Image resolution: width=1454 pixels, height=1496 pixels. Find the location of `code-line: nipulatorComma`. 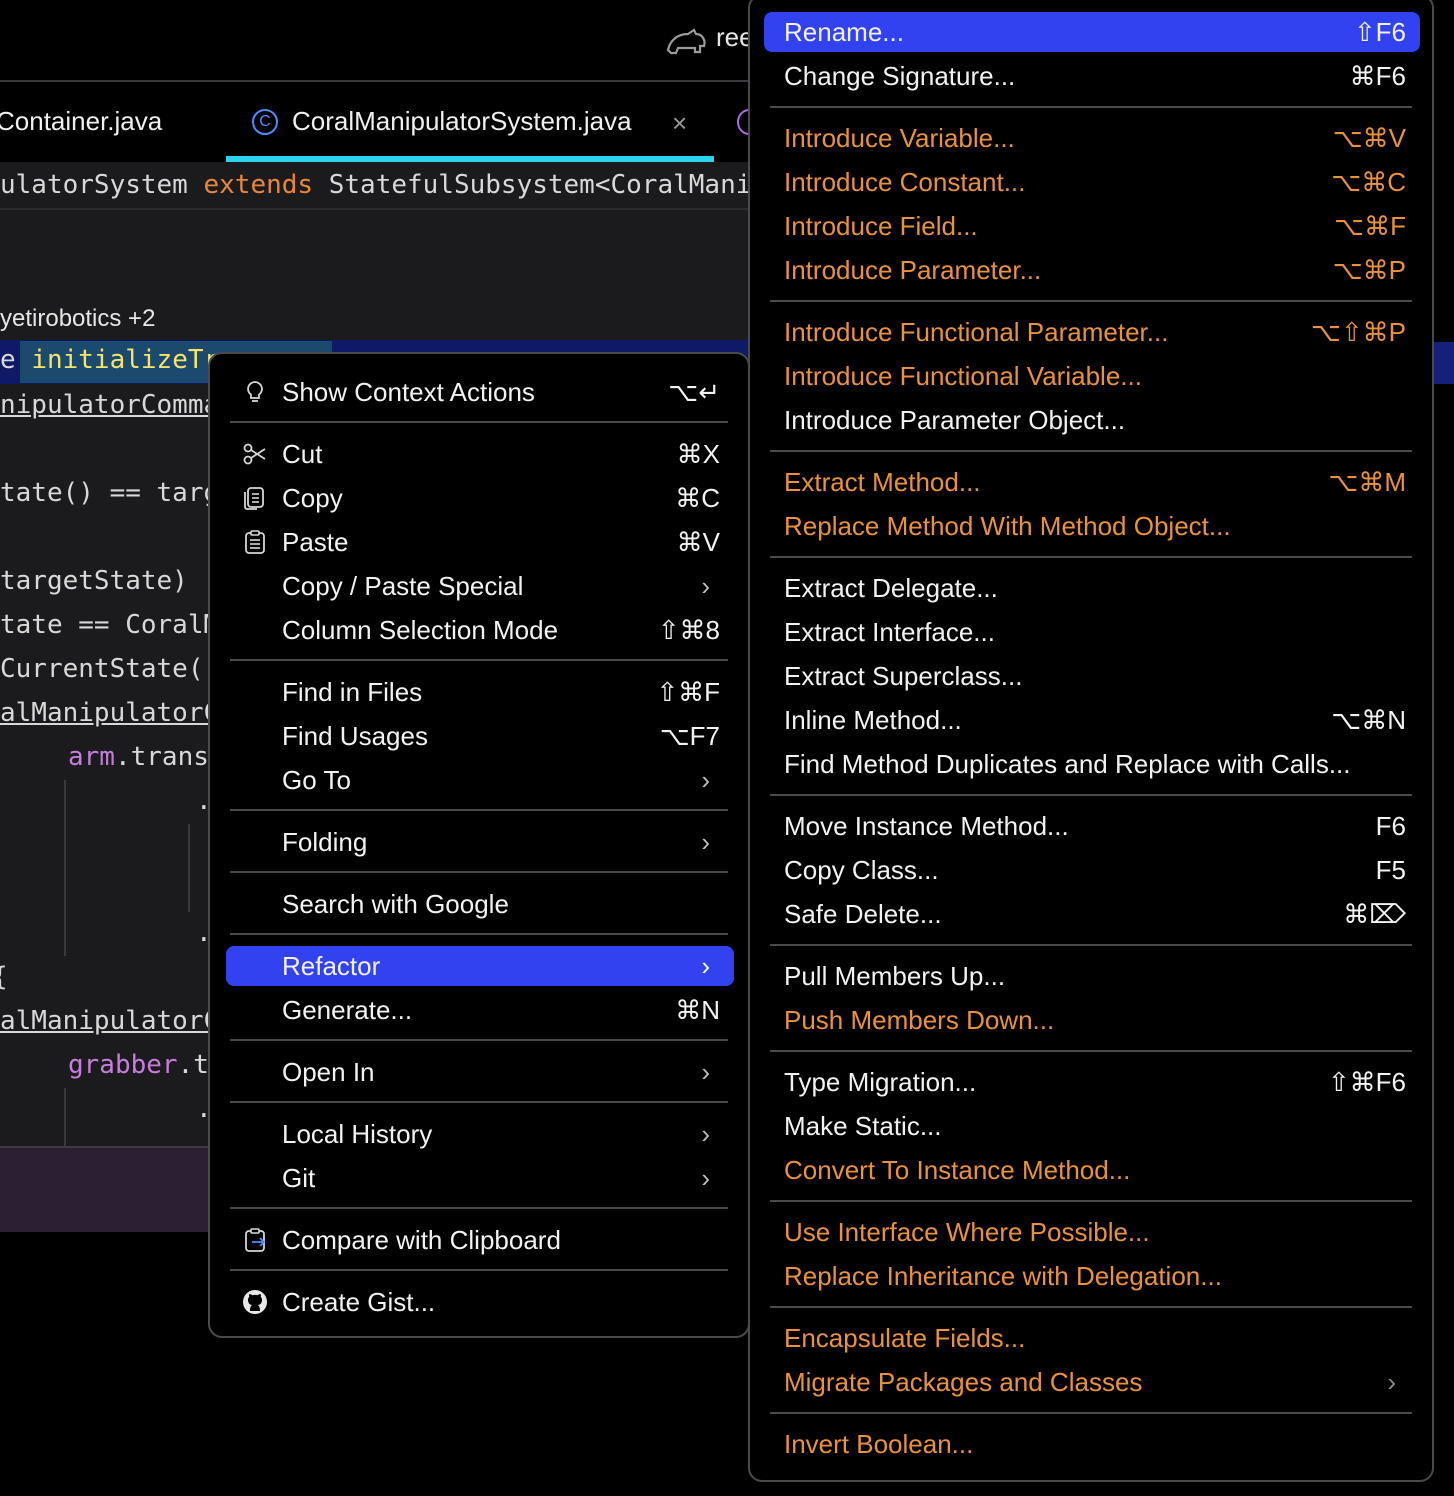

code-line: nipulatorComma is located at coordinates (110, 405).